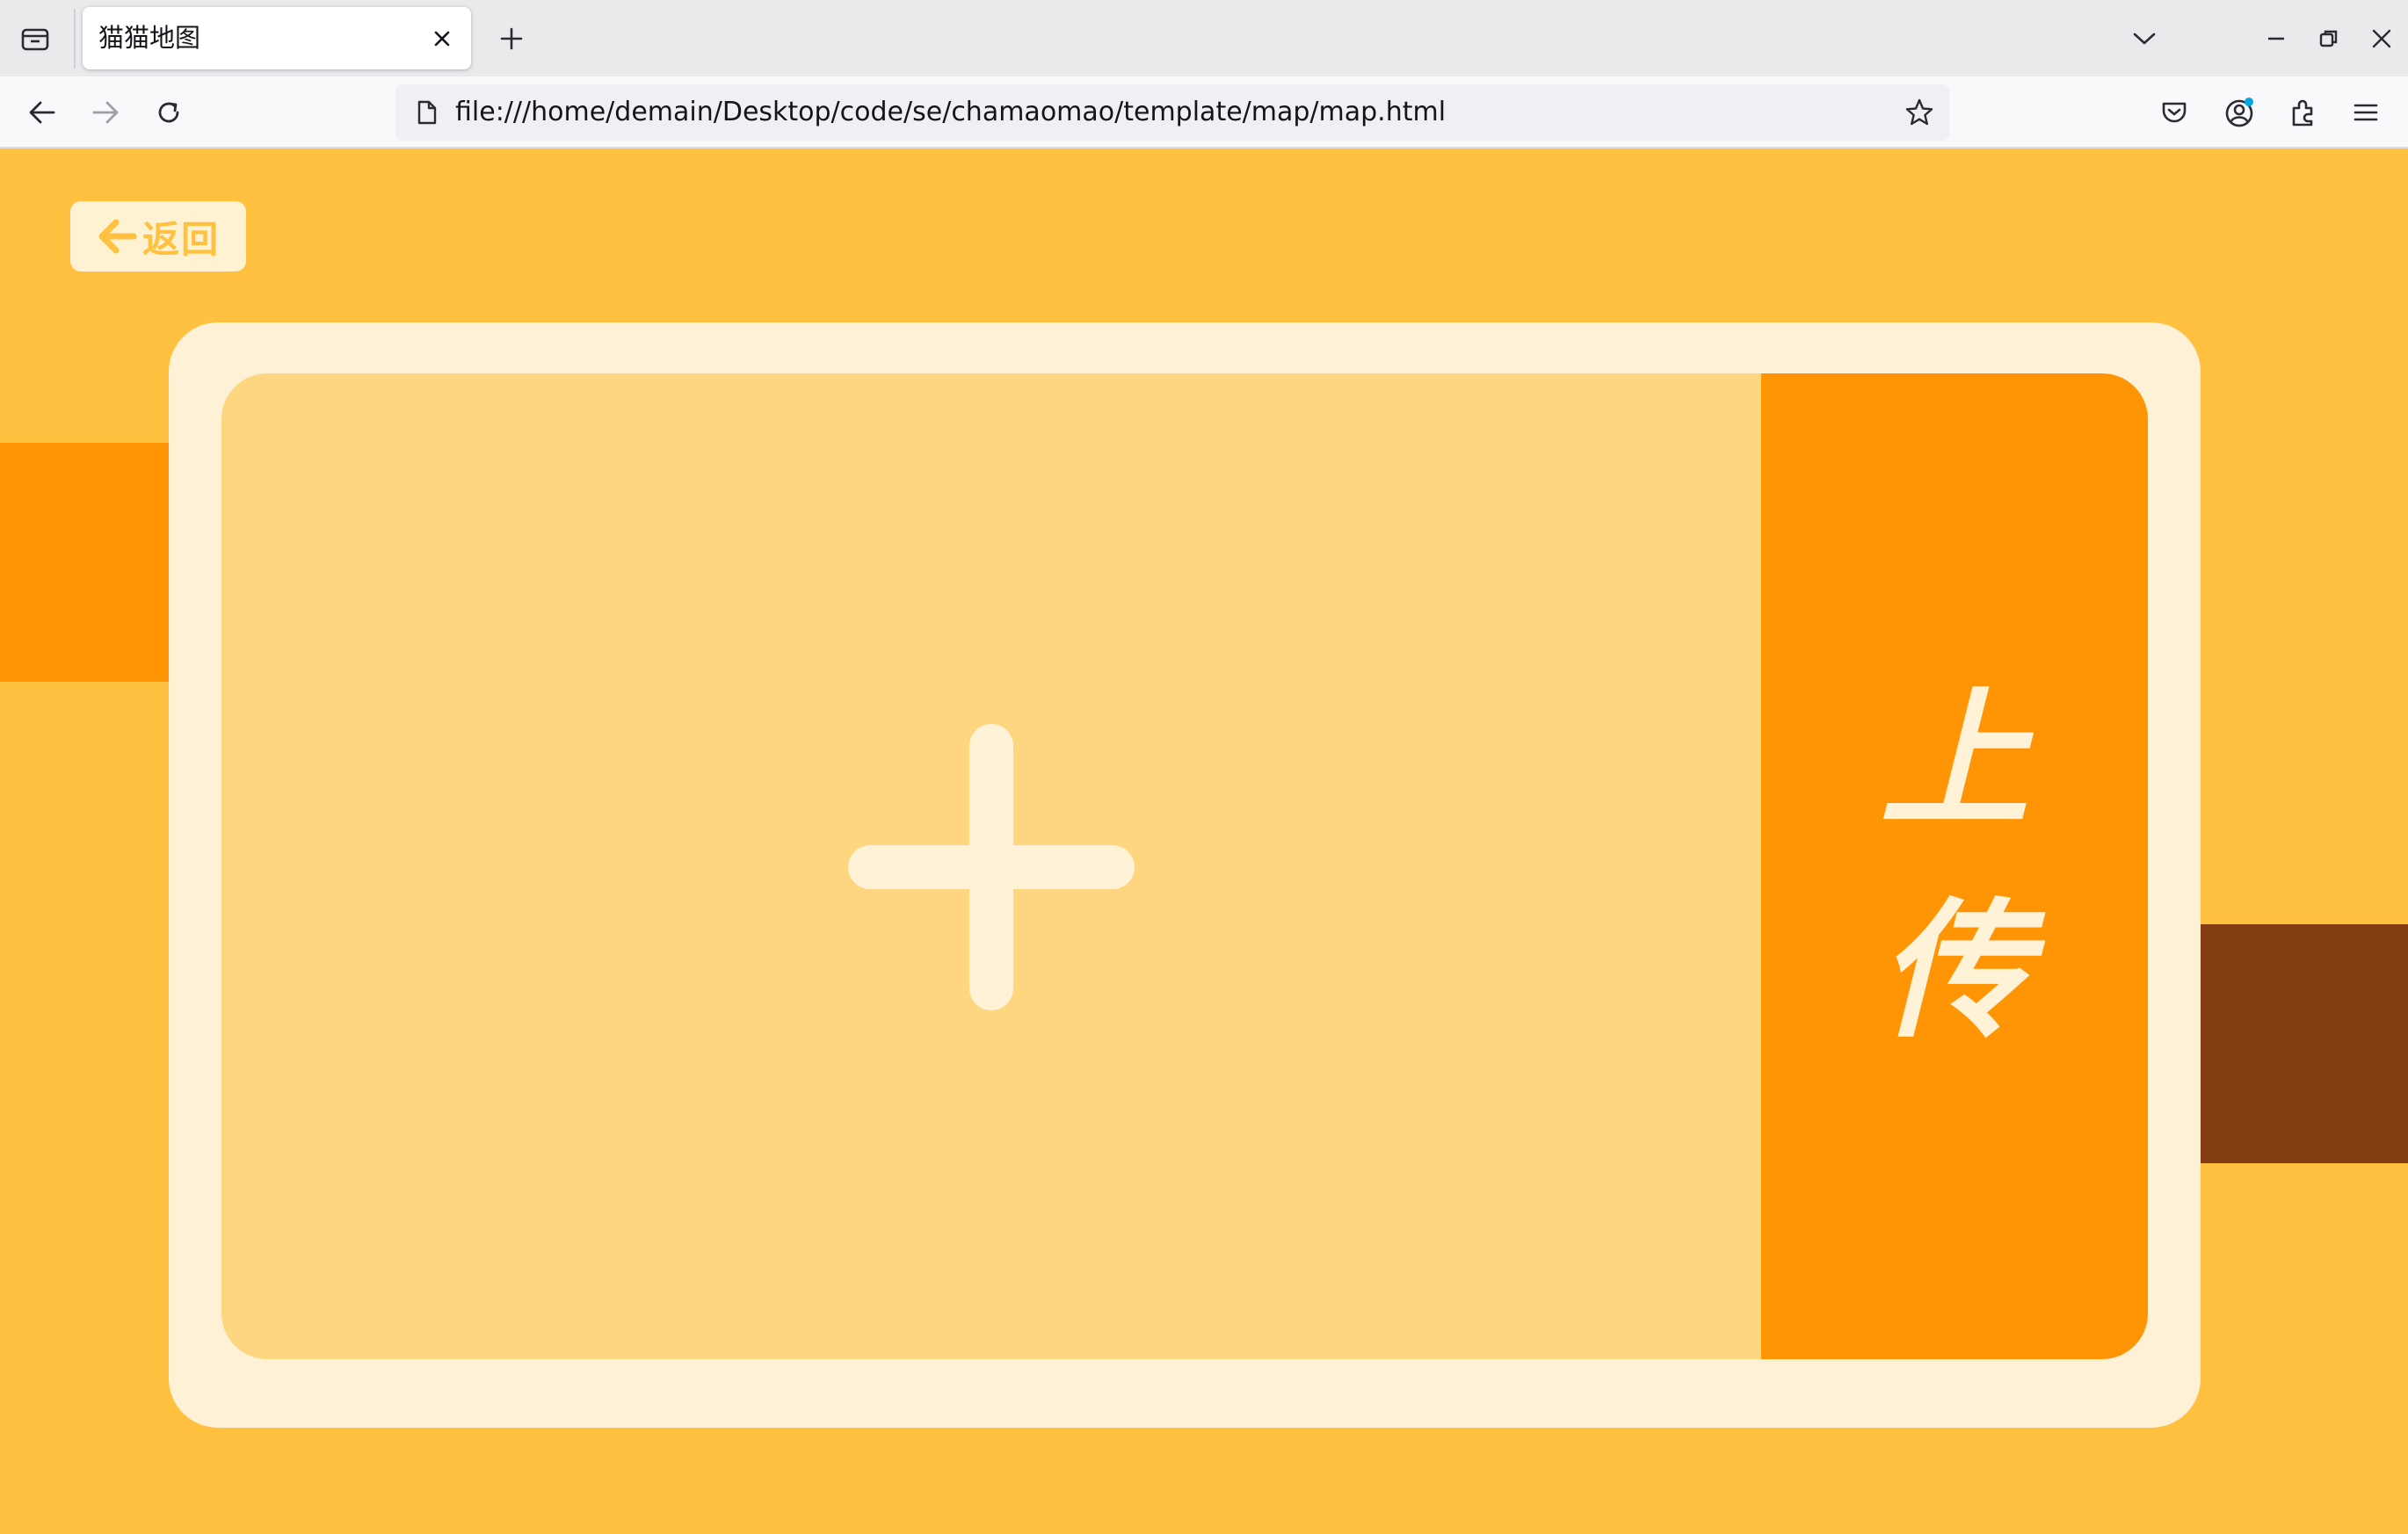  What do you see at coordinates (1204, 38) in the screenshot?
I see `tab-strip: 猫猫地图` at bounding box center [1204, 38].